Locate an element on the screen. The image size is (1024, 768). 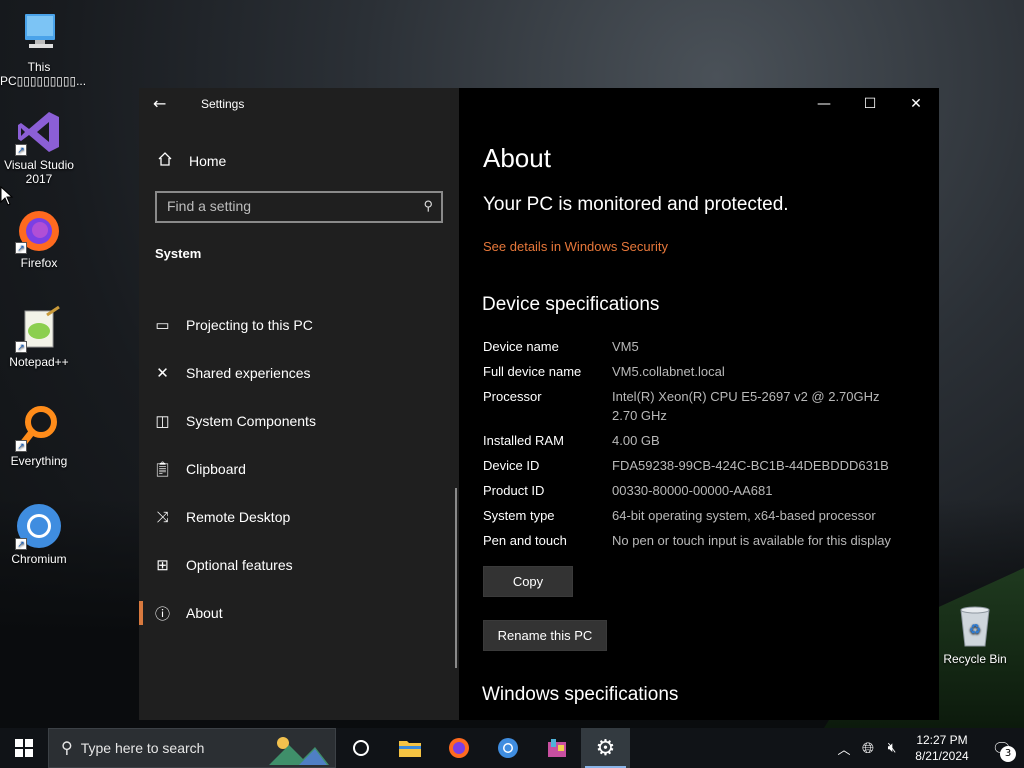
spec-key: Processor is located at coordinates (512, 396).